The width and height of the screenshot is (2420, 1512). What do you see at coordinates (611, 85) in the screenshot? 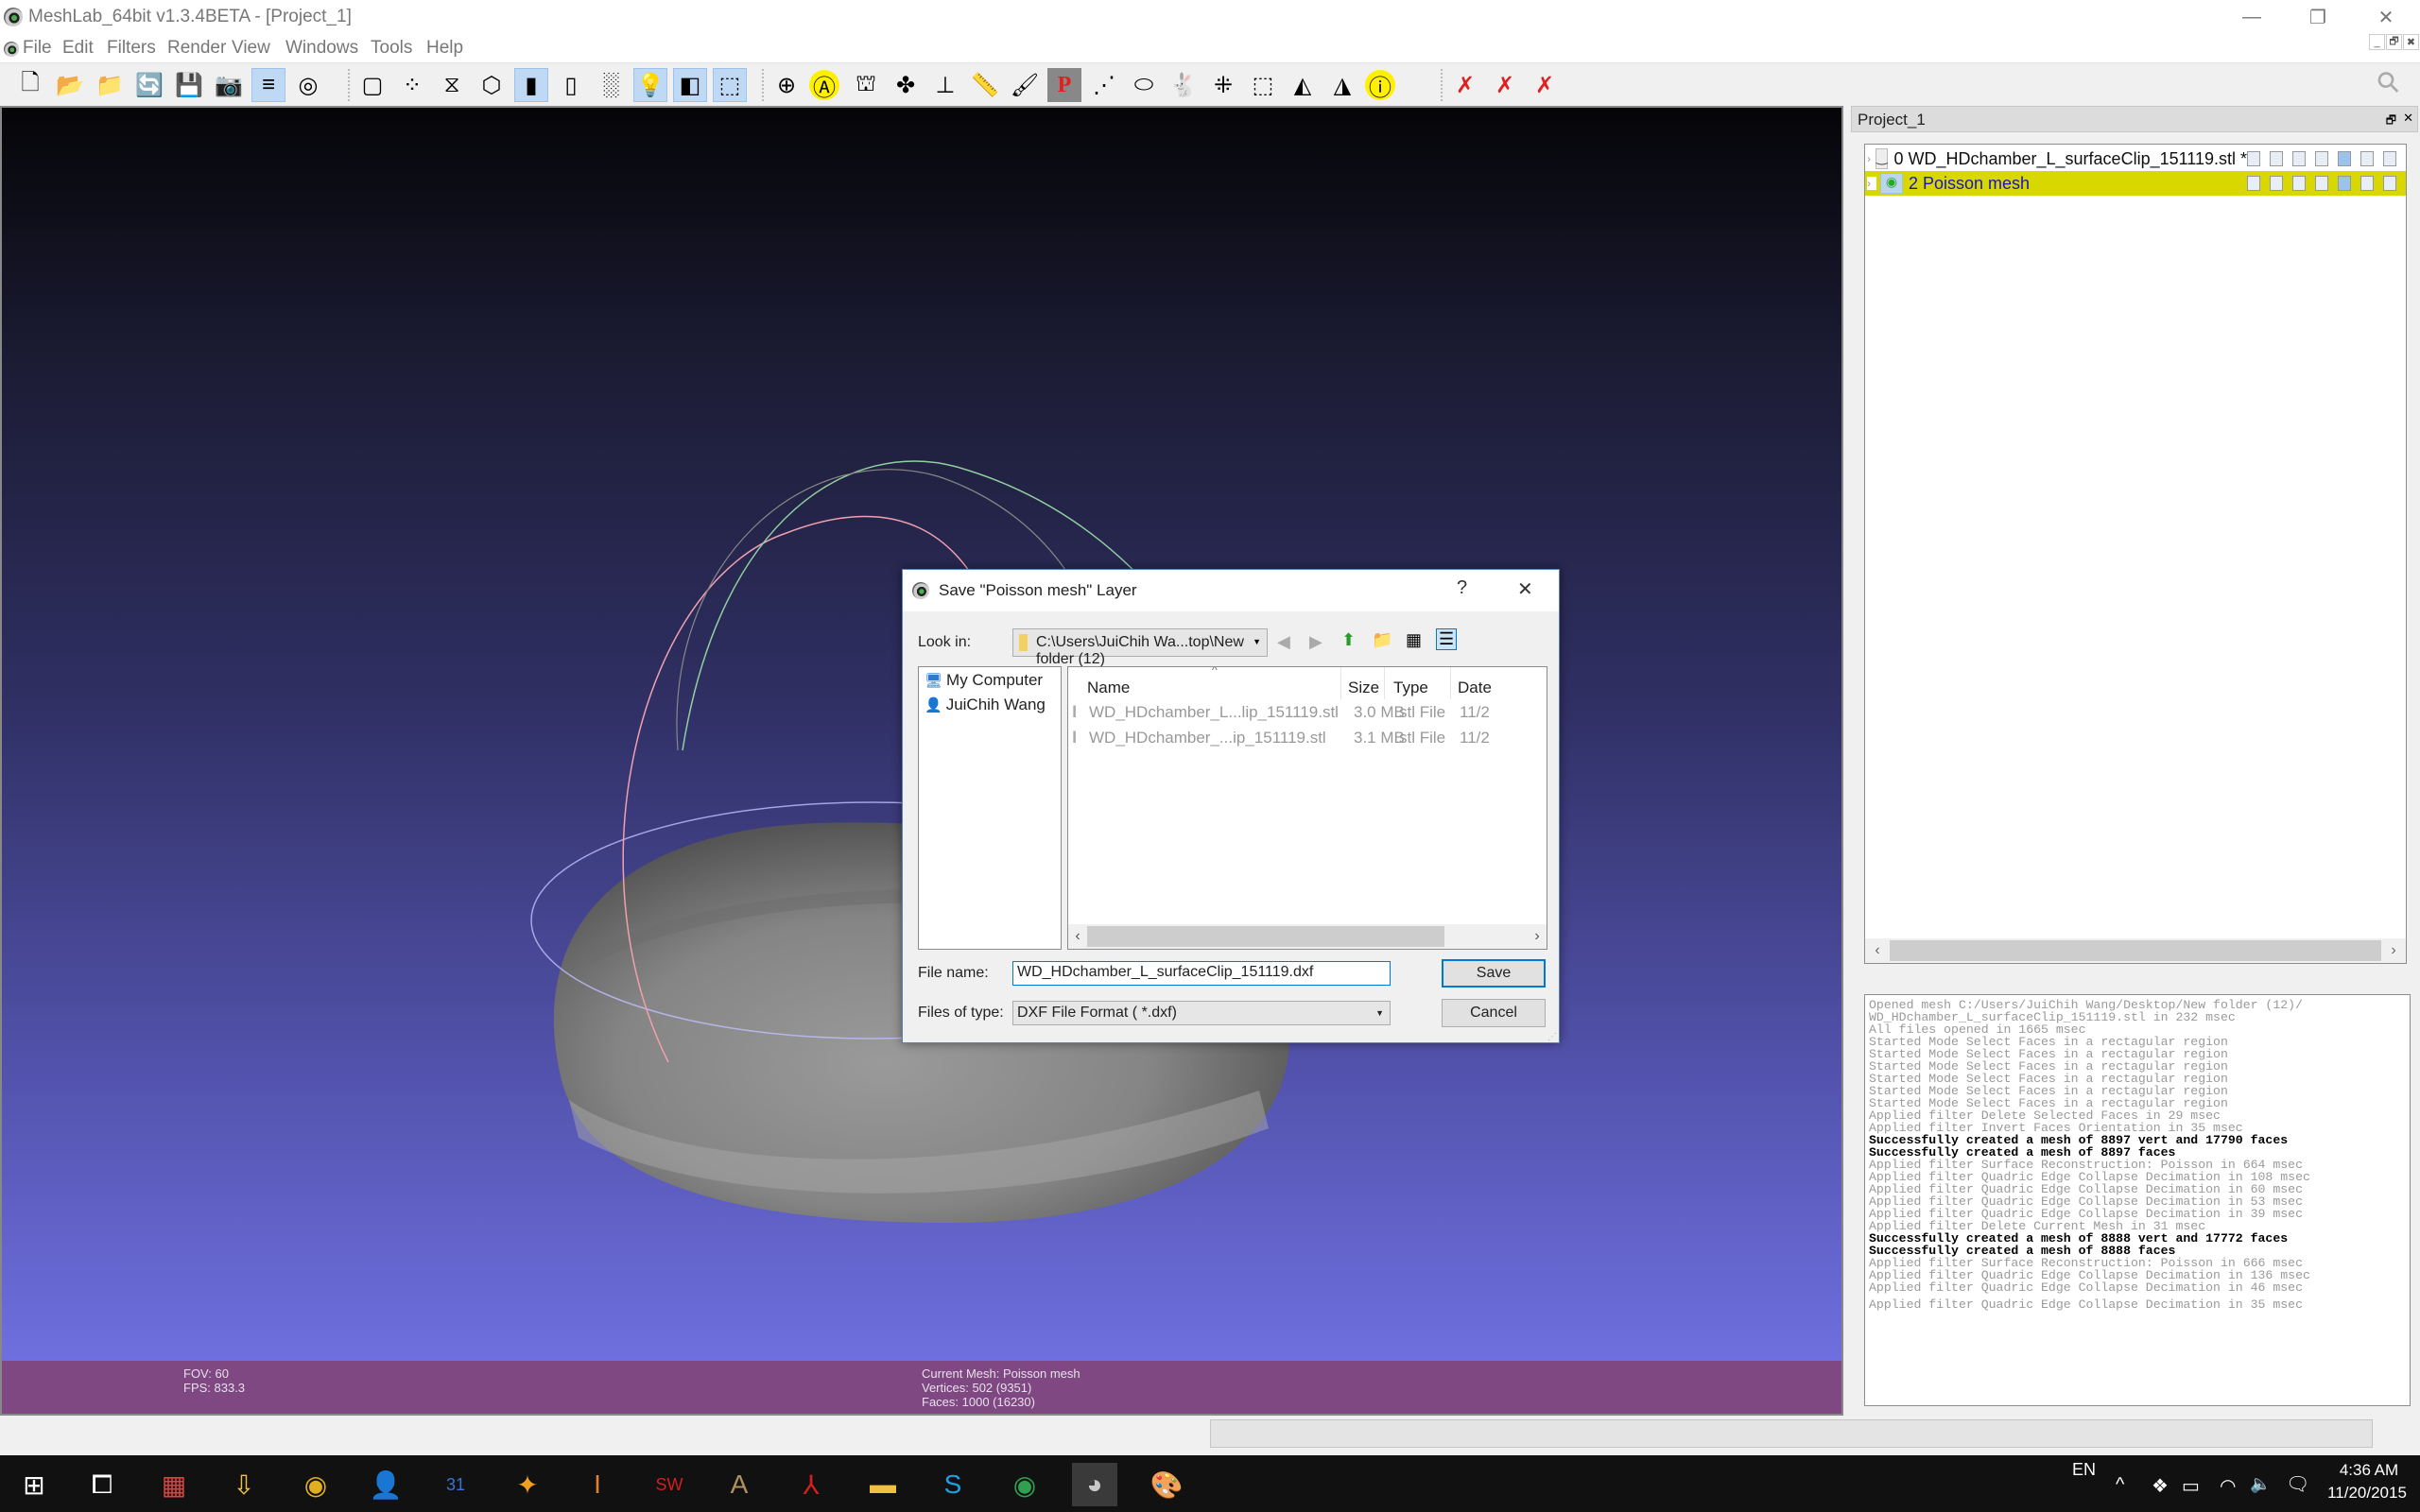
I see `texture-icon: ░` at bounding box center [611, 85].